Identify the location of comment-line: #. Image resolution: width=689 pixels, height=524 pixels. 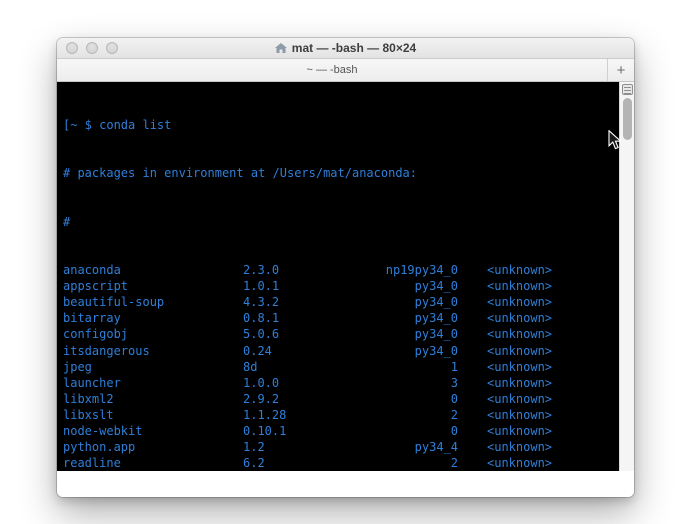
(67, 221).